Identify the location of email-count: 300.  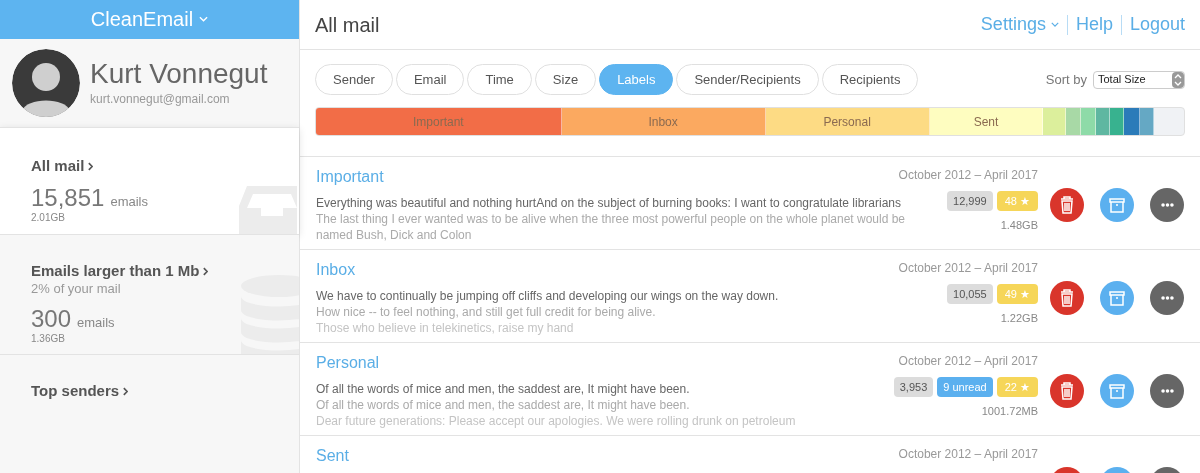
(51, 319).